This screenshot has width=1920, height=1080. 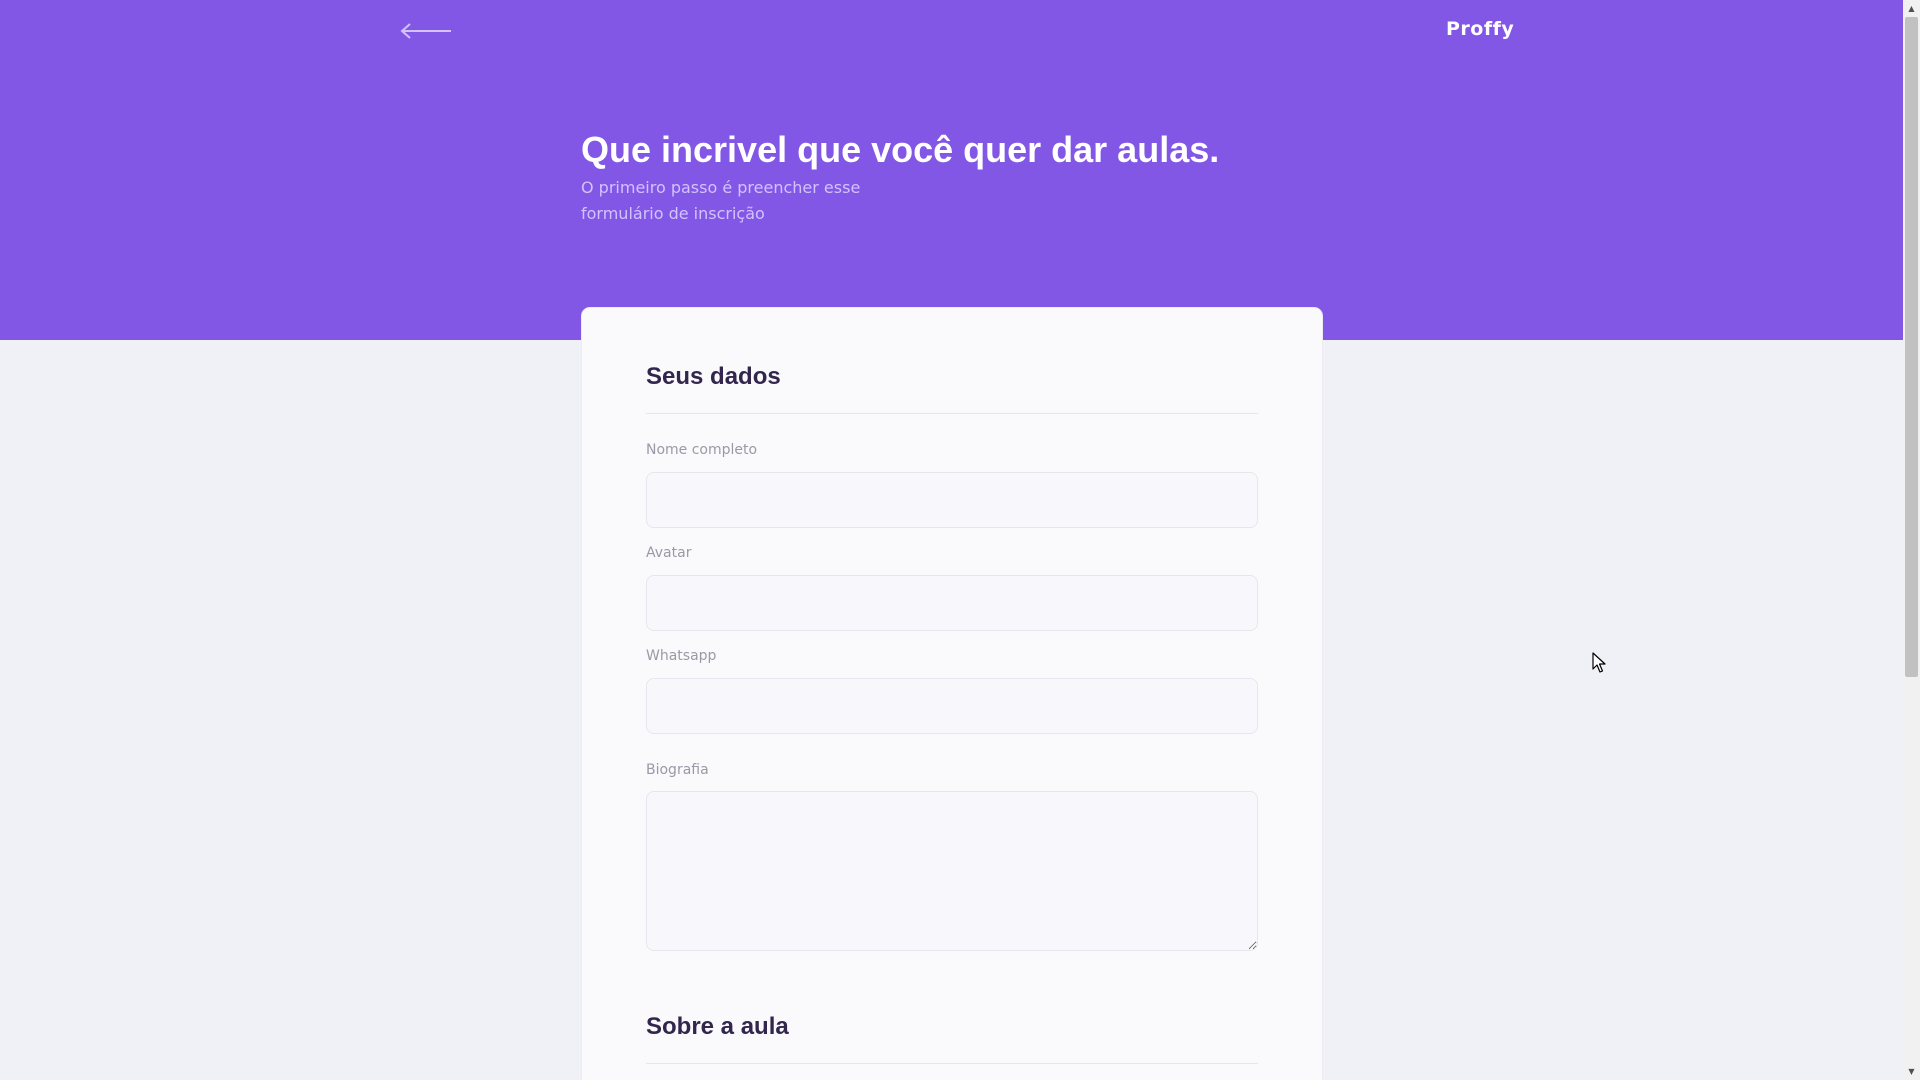 I want to click on scroll-down-icon: ▼, so click(x=1911, y=1071).